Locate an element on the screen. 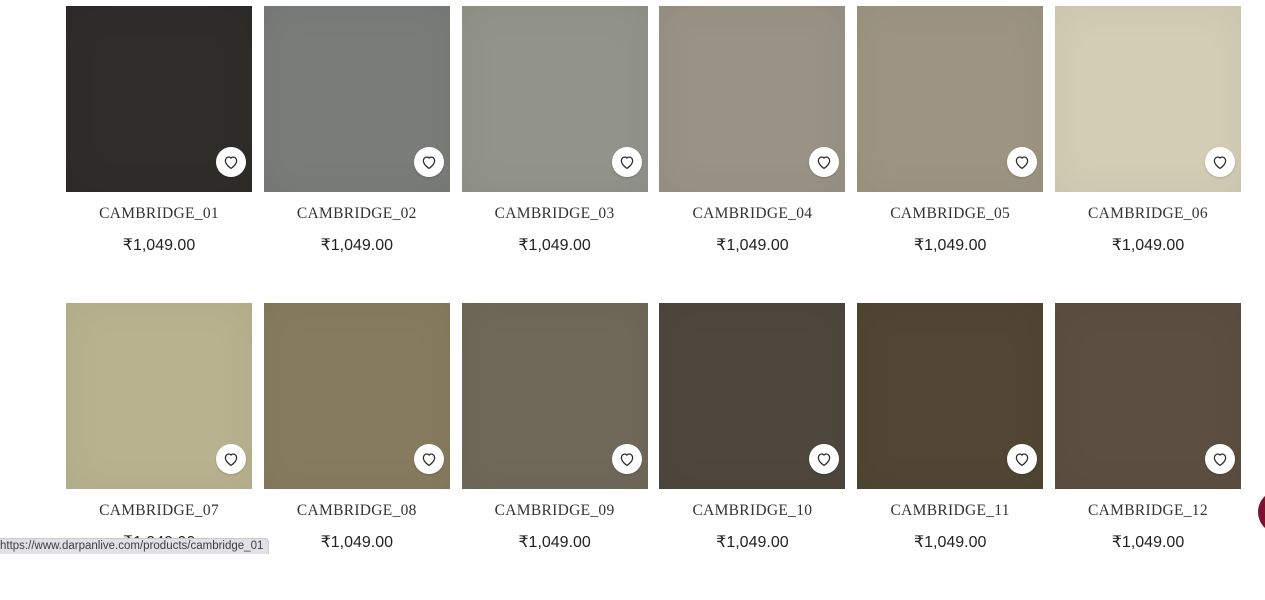  product-name: CAMBRIDGE_09 is located at coordinates (555, 511).